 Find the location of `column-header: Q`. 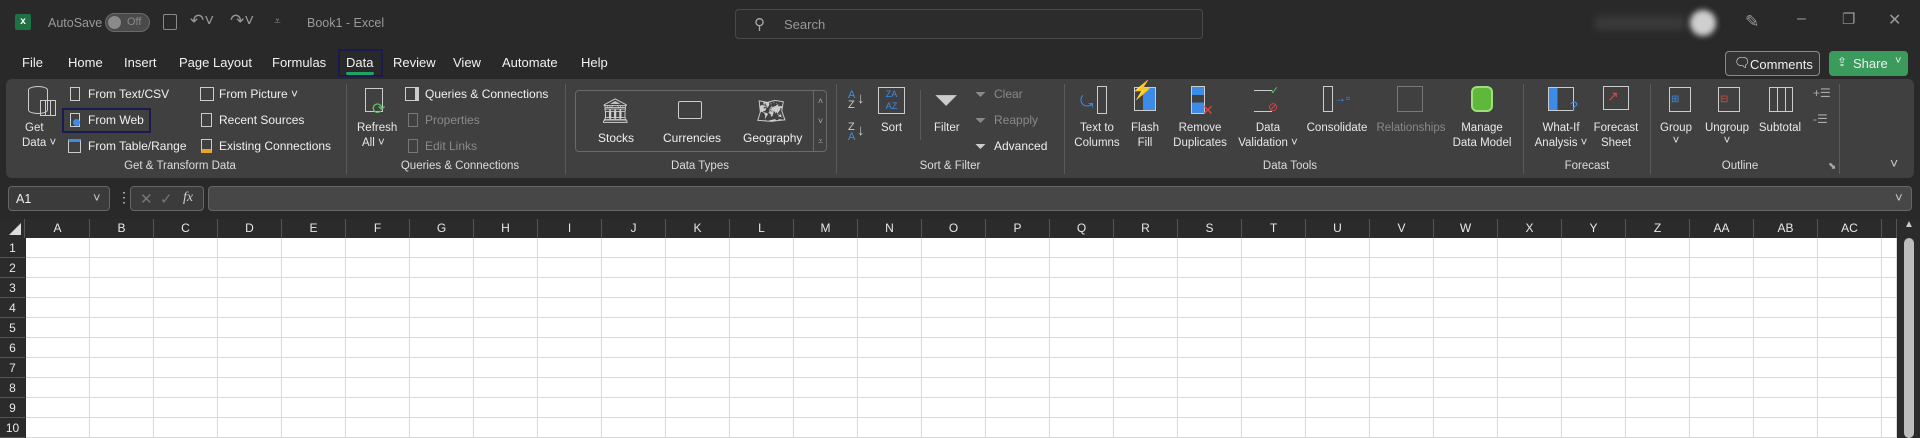

column-header: Q is located at coordinates (1082, 228).